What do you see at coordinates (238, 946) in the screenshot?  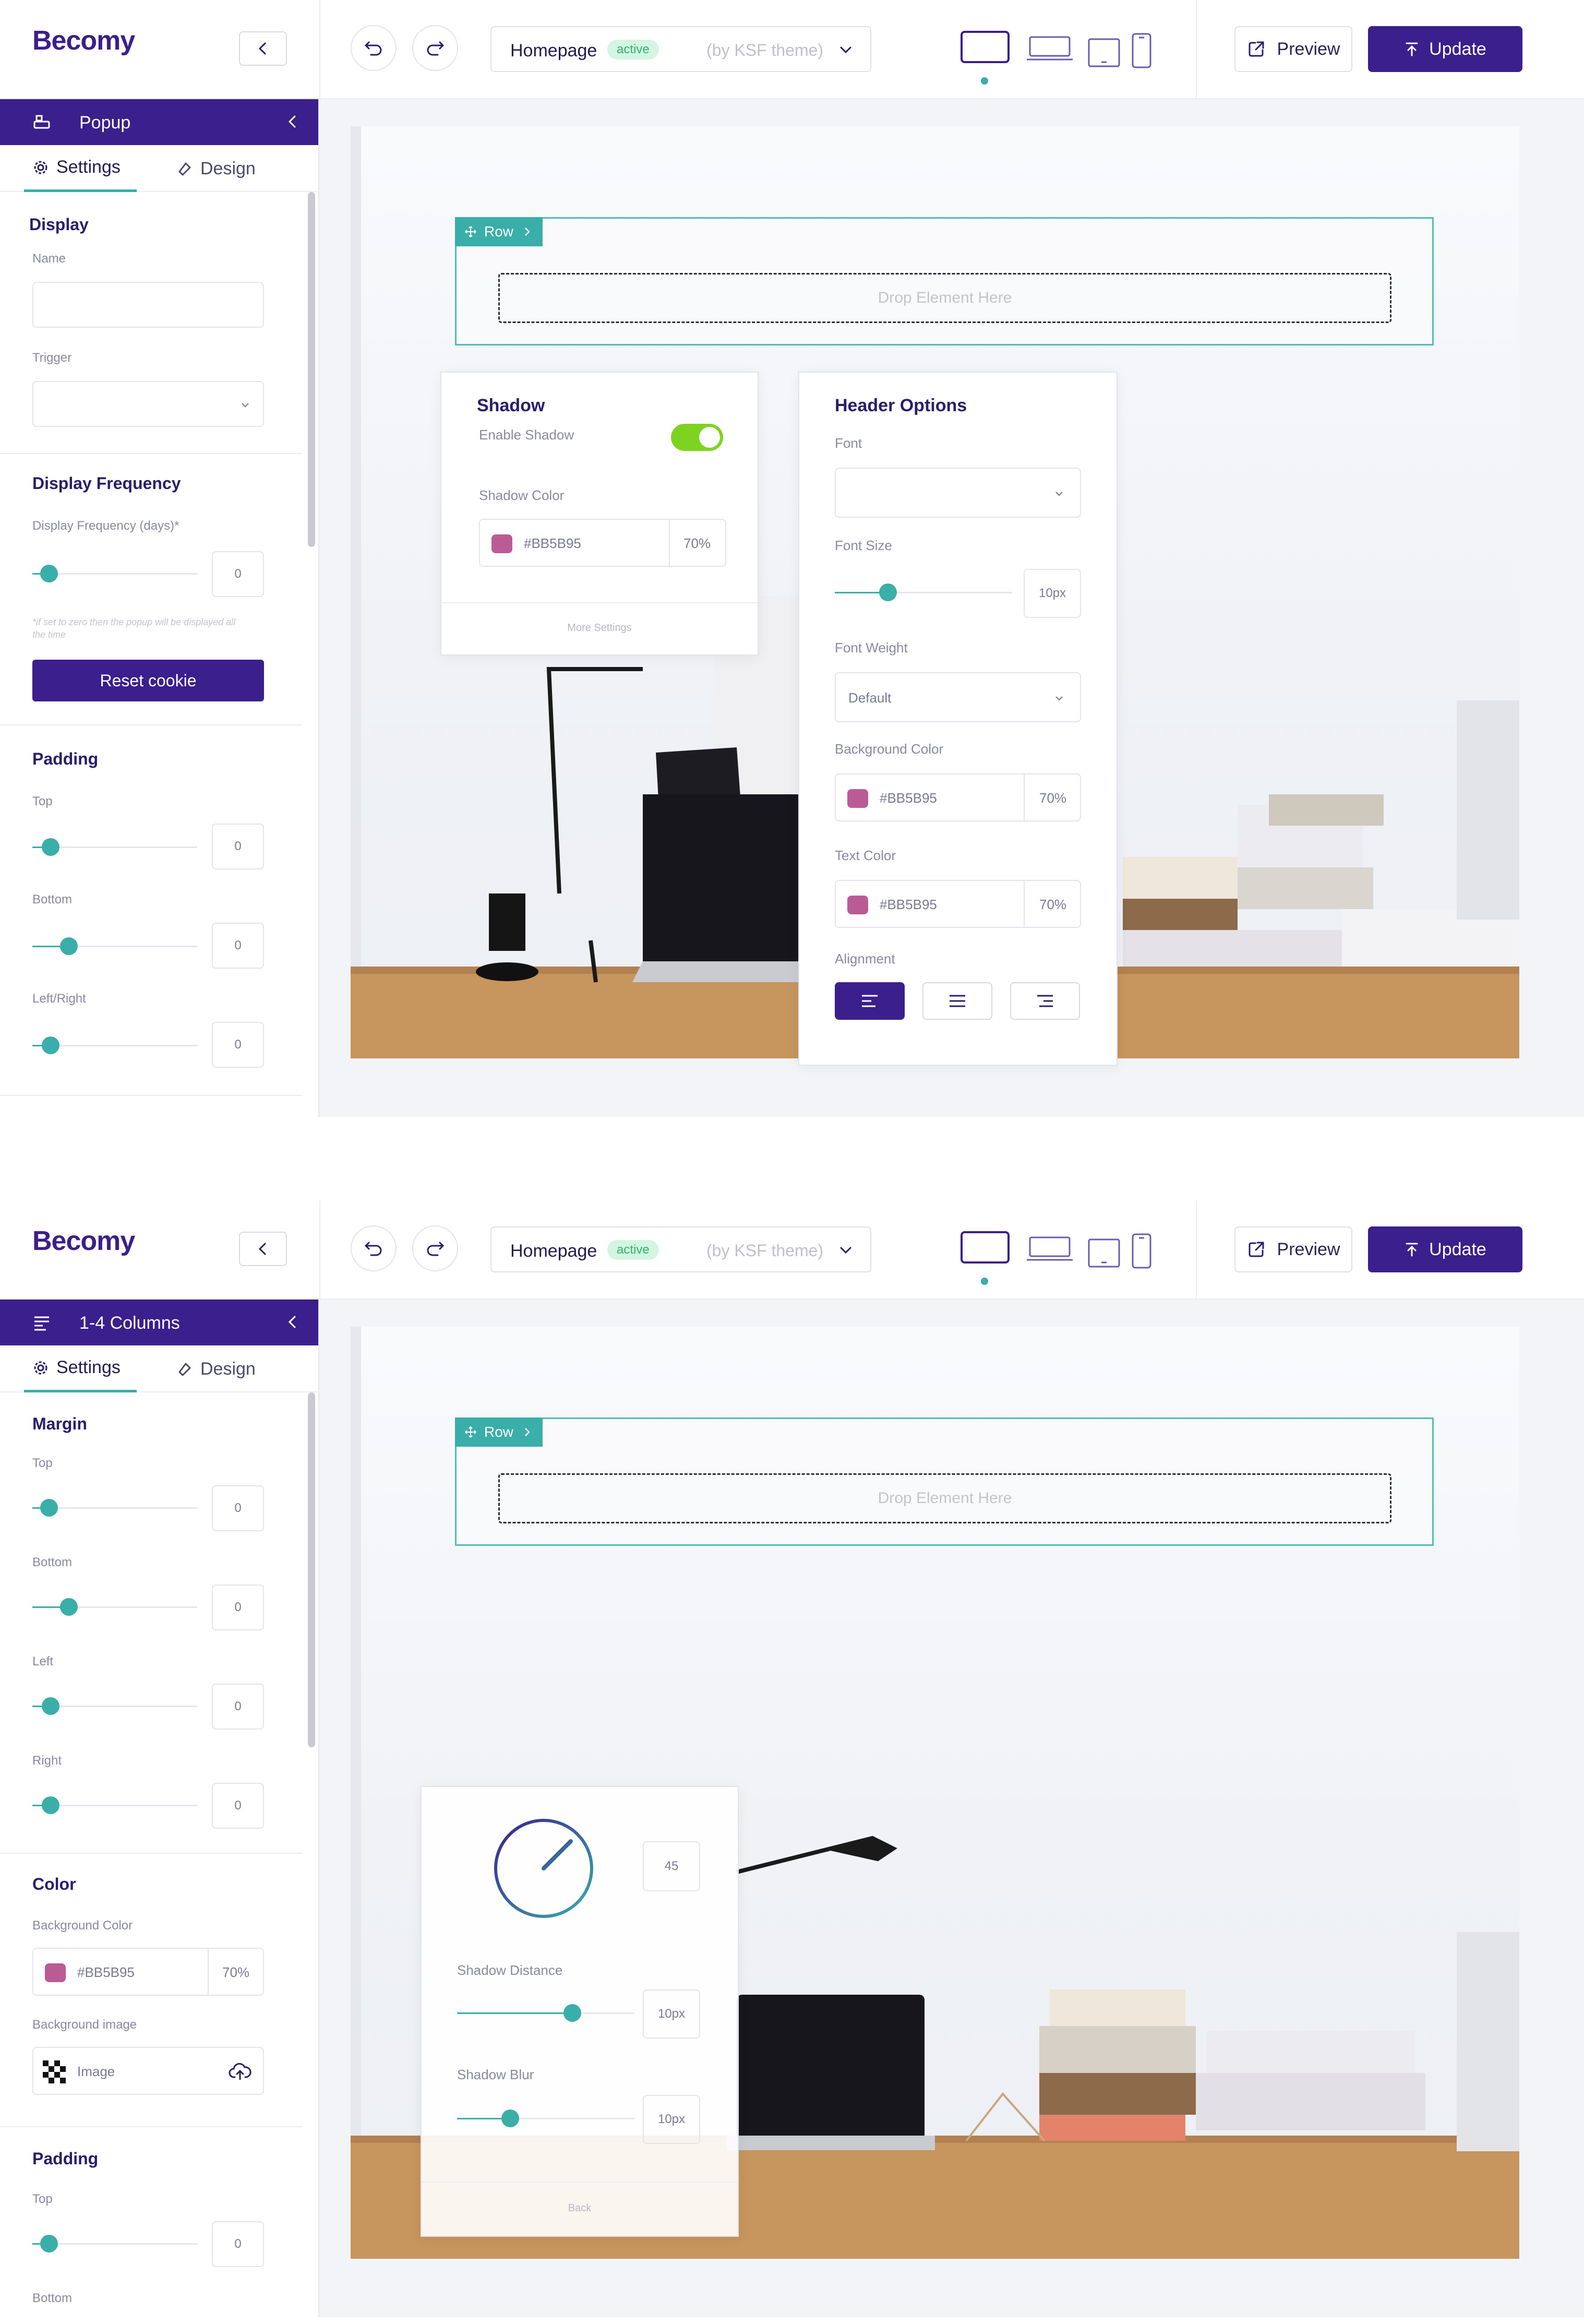 I see `padding-bottom-value: 0` at bounding box center [238, 946].